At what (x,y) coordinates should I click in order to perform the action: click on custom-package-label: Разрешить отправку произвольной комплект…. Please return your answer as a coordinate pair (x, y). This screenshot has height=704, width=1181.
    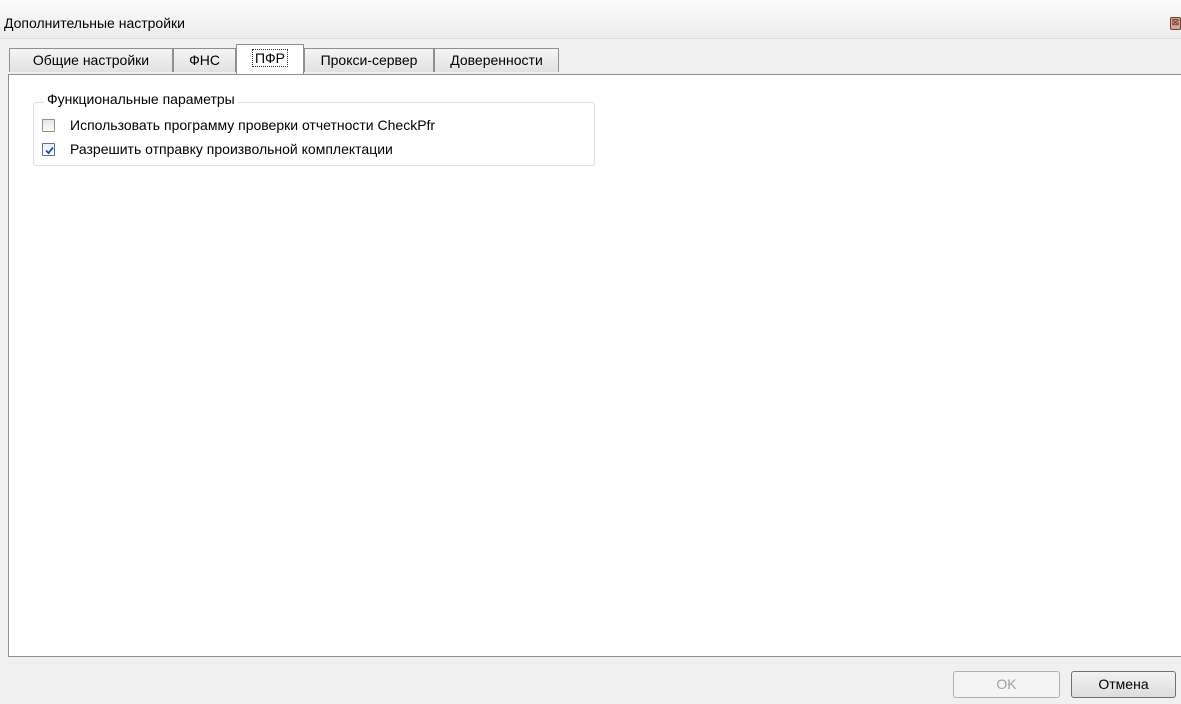
    Looking at the image, I should click on (231, 149).